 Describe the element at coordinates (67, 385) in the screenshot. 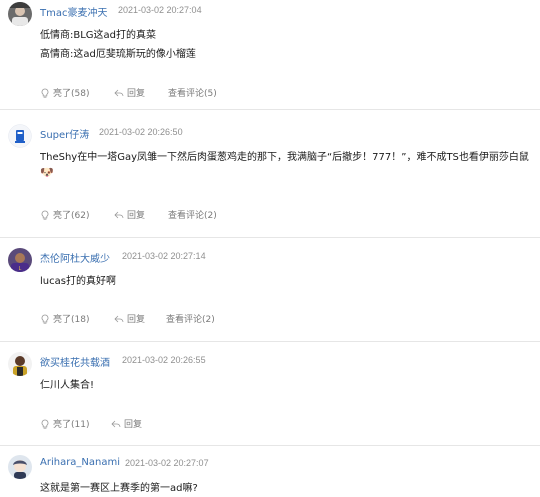

I see `comment-text-line: 仁川人集合!` at that location.